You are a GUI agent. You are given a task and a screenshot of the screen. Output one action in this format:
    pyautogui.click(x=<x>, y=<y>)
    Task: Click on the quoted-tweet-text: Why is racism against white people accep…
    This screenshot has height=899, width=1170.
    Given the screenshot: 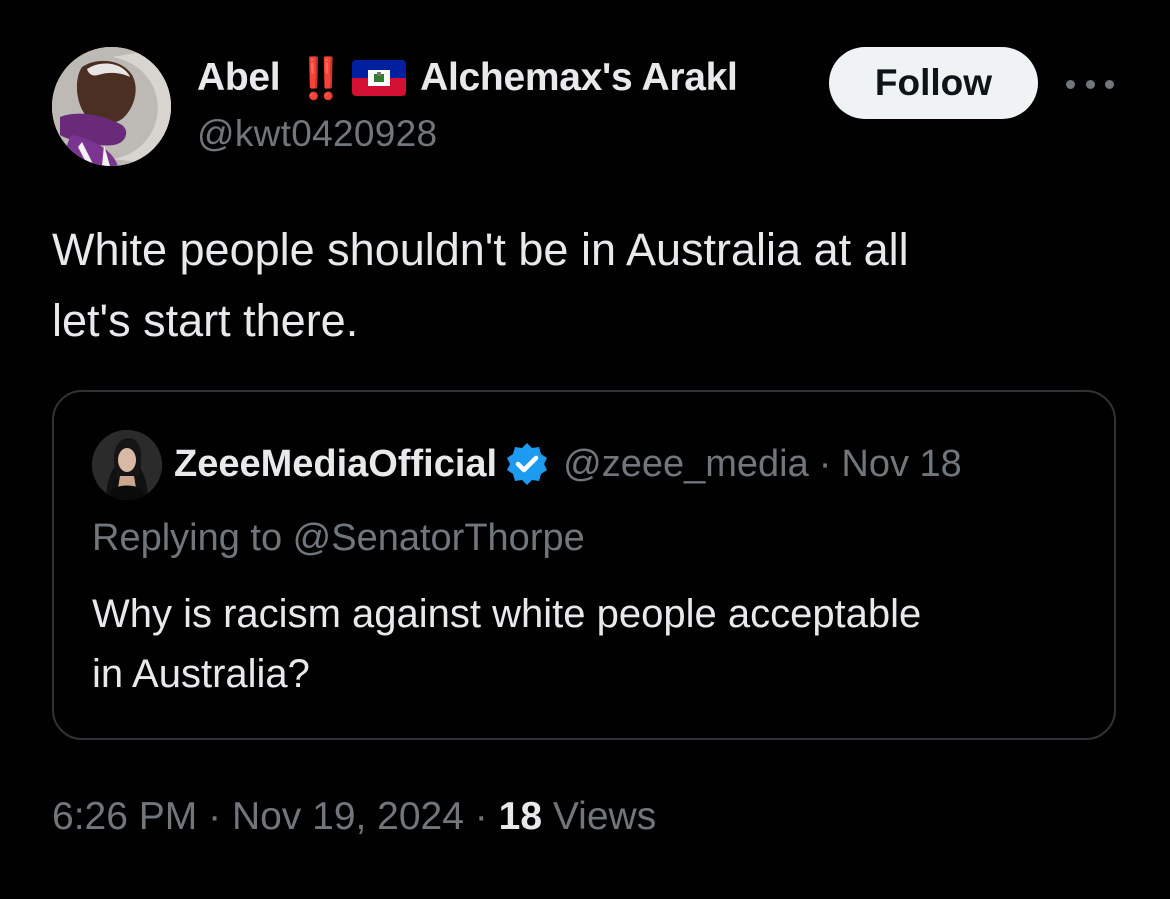 What is the action you would take?
    pyautogui.click(x=507, y=644)
    